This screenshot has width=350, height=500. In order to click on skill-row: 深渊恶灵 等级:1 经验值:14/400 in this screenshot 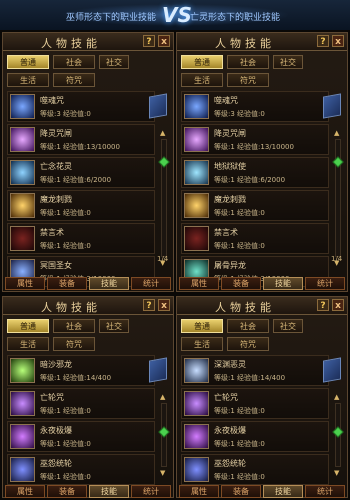, I will do `click(255, 370)`.